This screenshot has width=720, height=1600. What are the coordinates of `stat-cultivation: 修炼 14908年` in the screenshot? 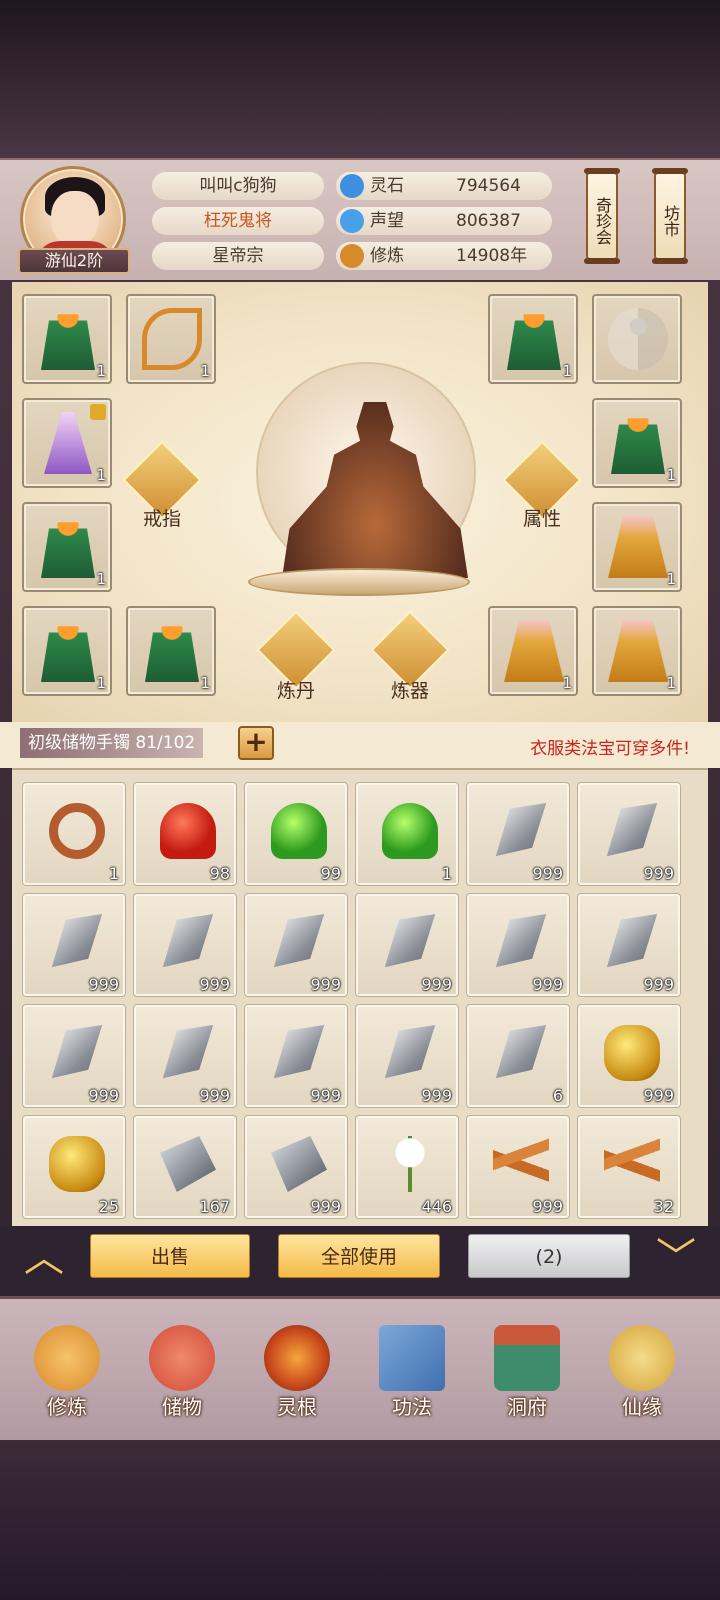 It's located at (444, 256).